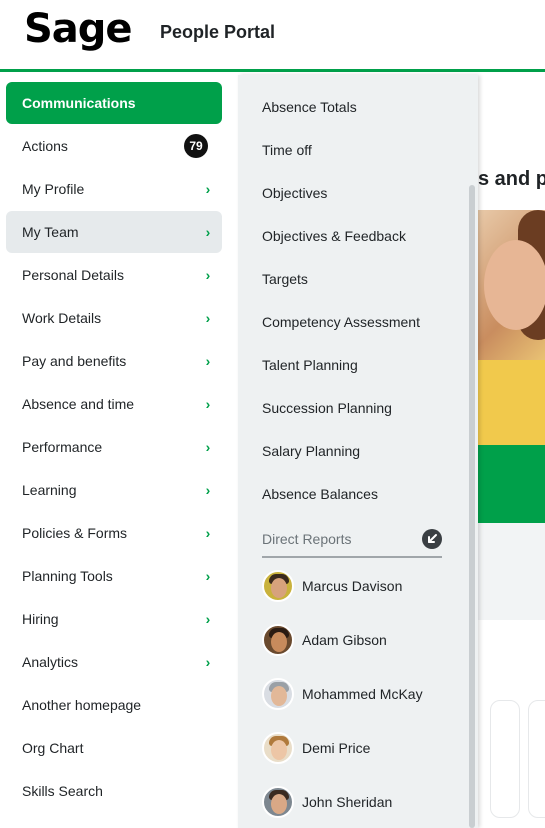 The height and width of the screenshot is (828, 545). What do you see at coordinates (352, 586) in the screenshot?
I see `report-name: Marcus Davison` at bounding box center [352, 586].